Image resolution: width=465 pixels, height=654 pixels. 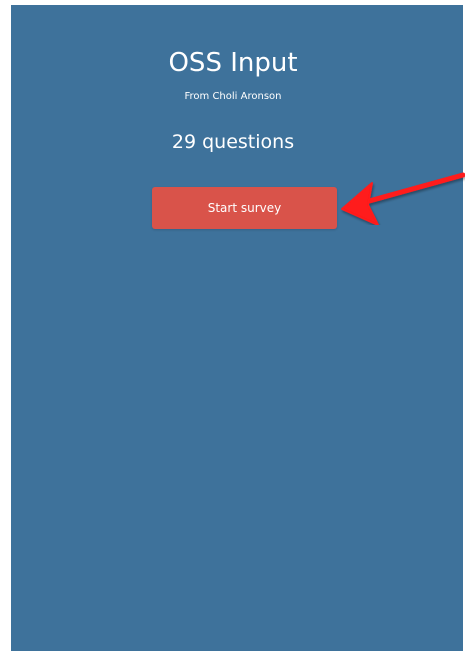 I want to click on survey-title: OSS Input, so click(x=233, y=63).